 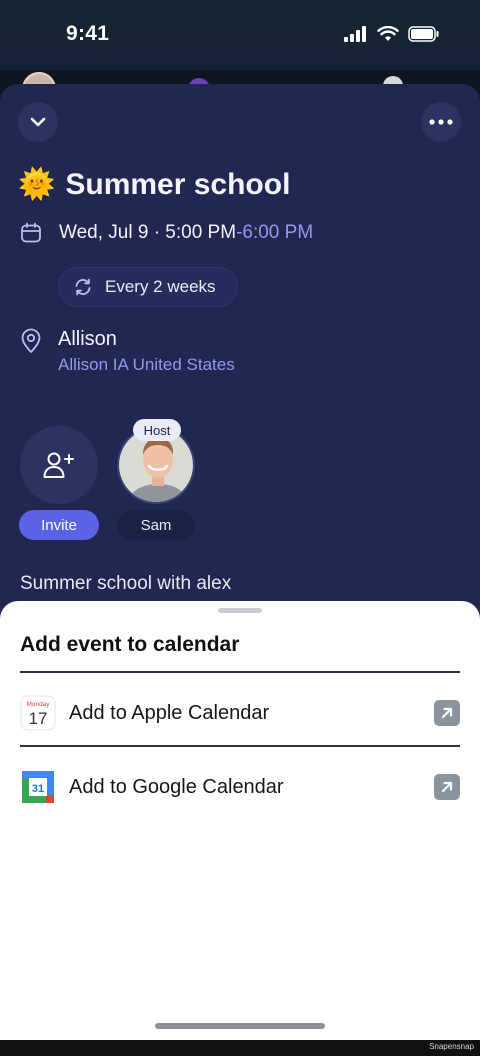 I want to click on drag-handle, so click(x=240, y=610).